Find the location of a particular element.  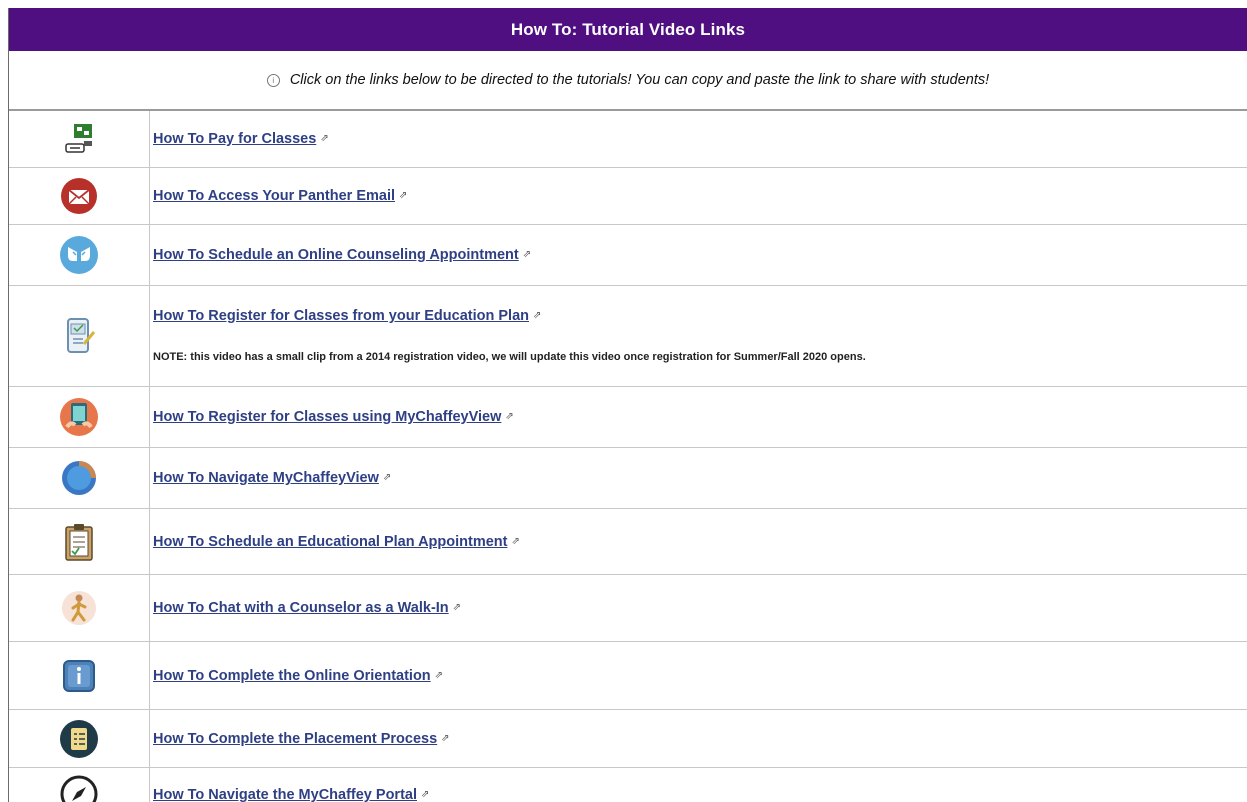

tablet-icon is located at coordinates (79, 417).